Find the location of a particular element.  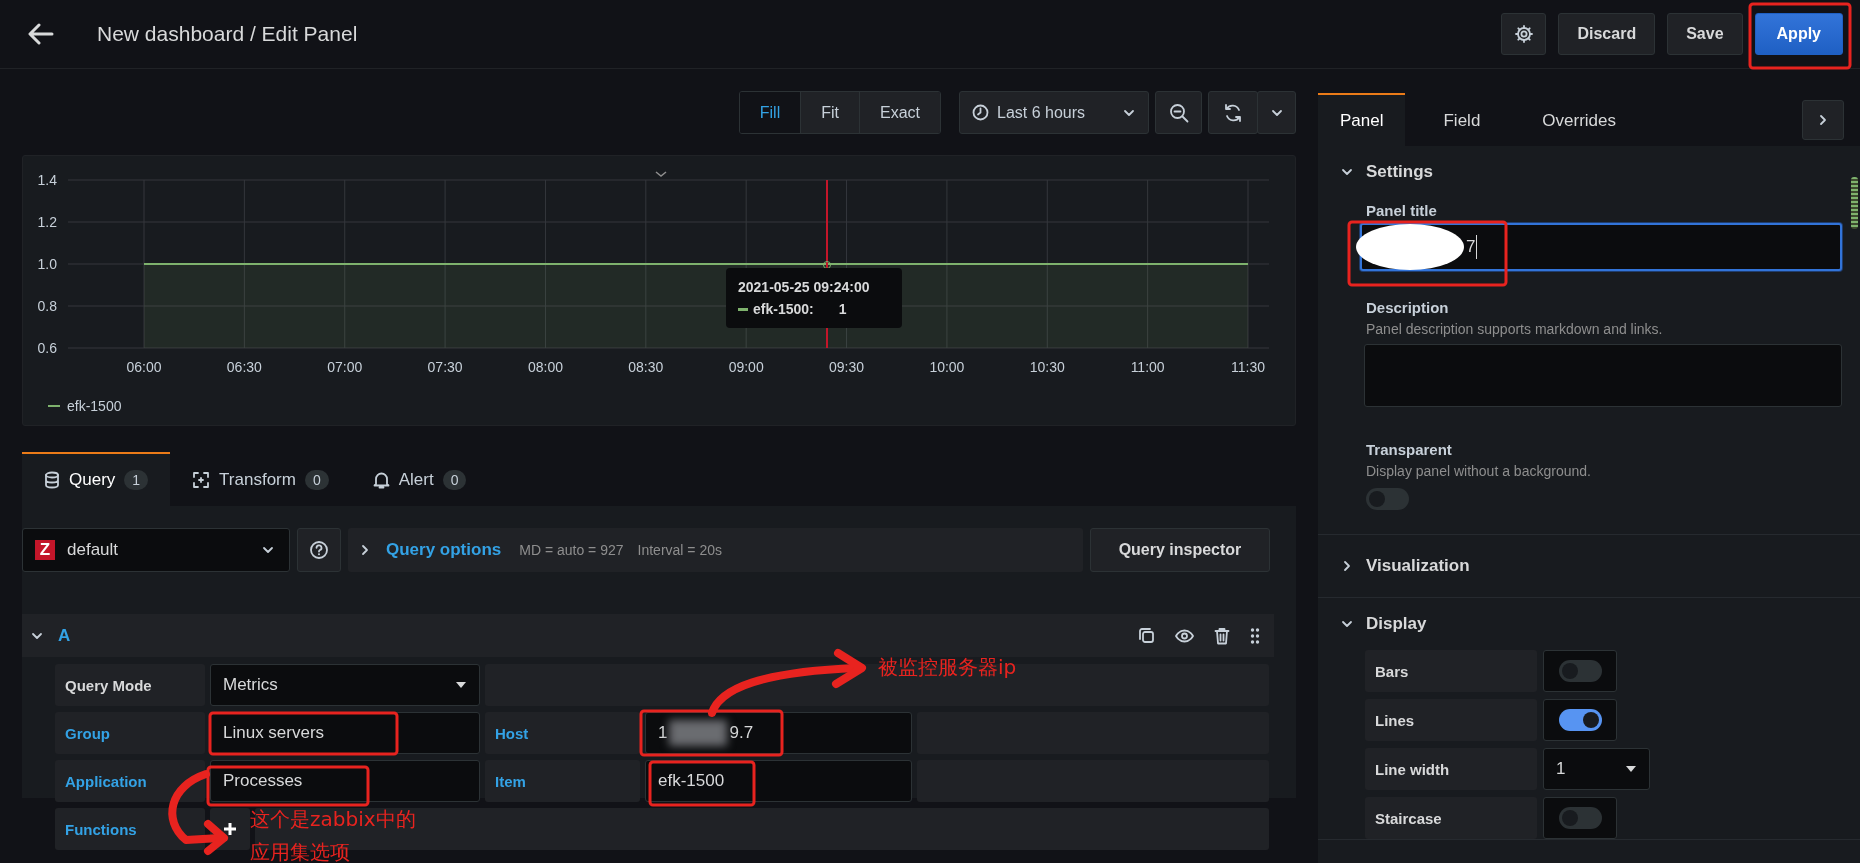

panel-menu-icon is located at coordinates (661, 174).